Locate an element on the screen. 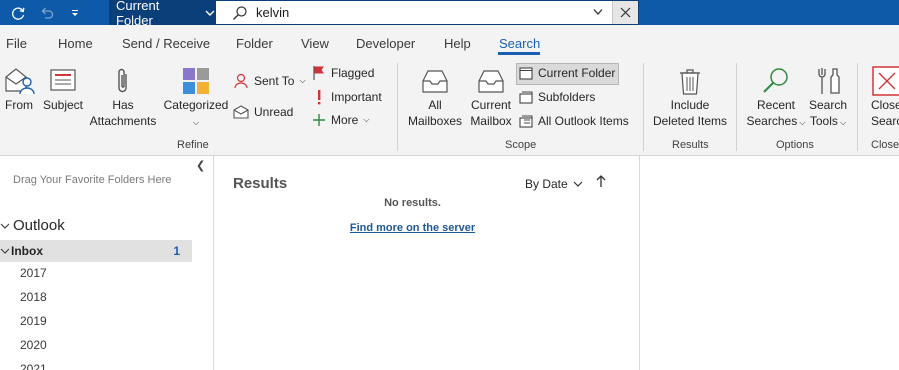 The width and height of the screenshot is (899, 370). current-mailbox-button: Current Mailbox is located at coordinates (491, 97).